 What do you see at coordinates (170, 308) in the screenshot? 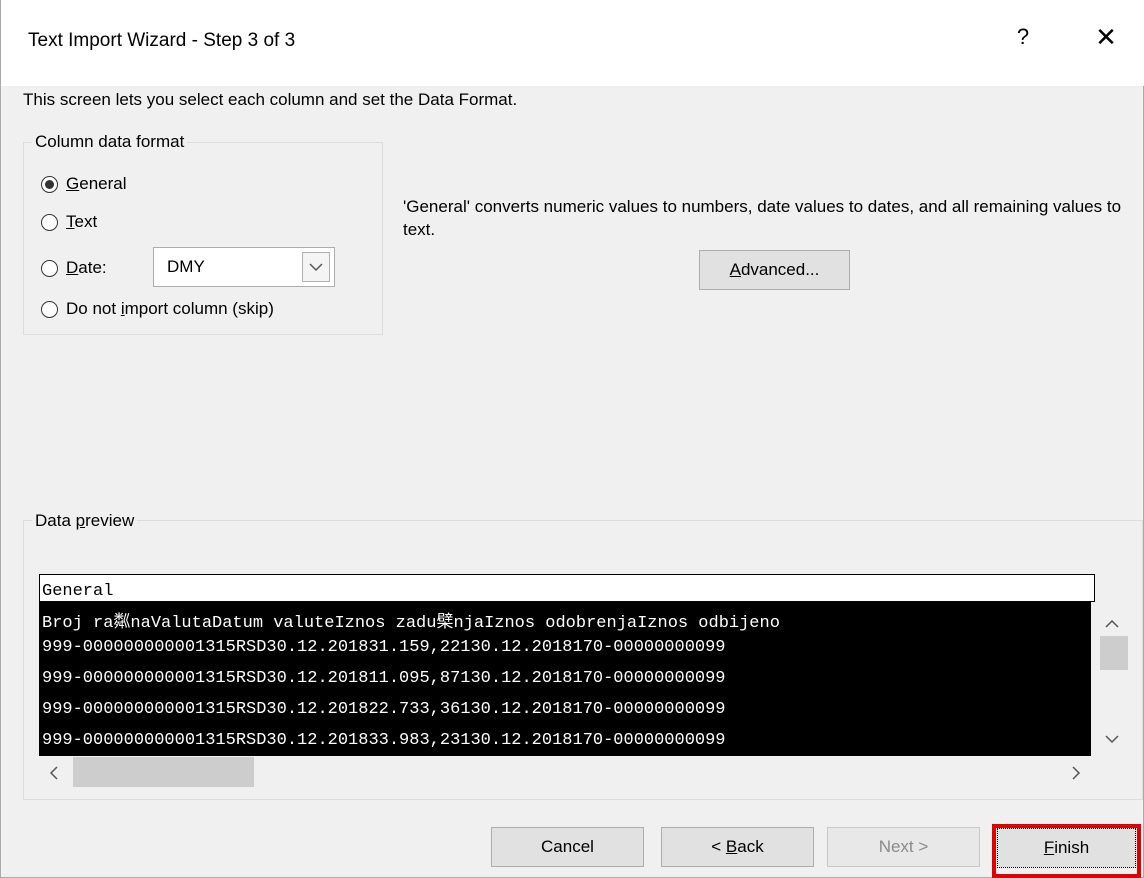
I see `radio-skip-label: Do not import column (skip)` at bounding box center [170, 308].